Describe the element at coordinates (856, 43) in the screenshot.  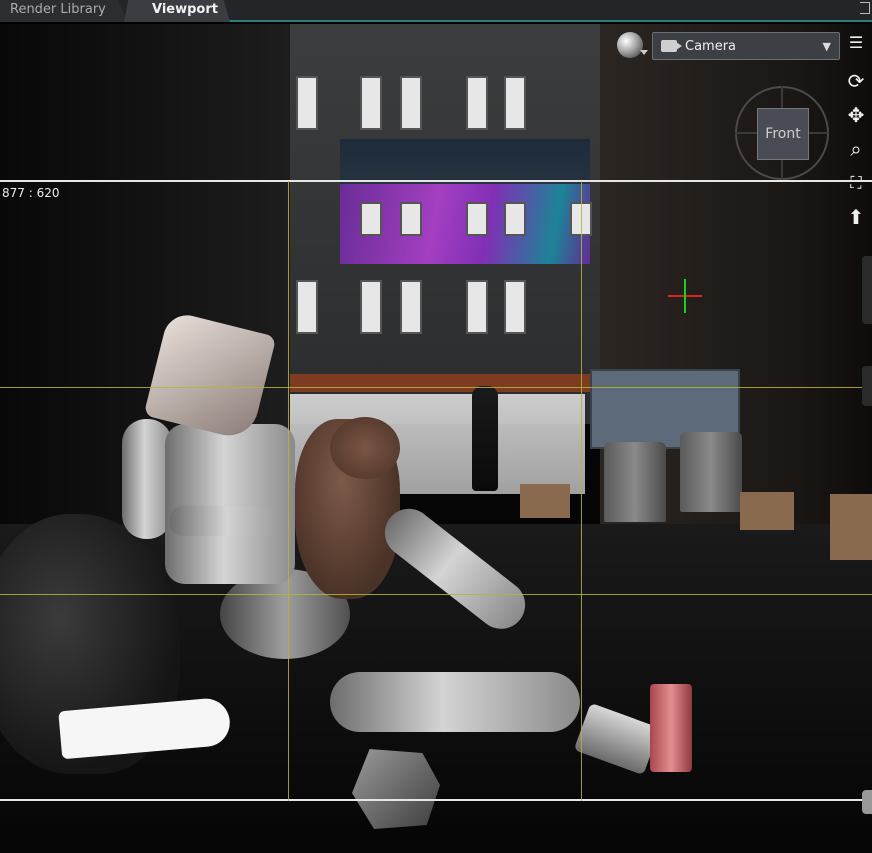
I see `menu-icon: ☰` at that location.